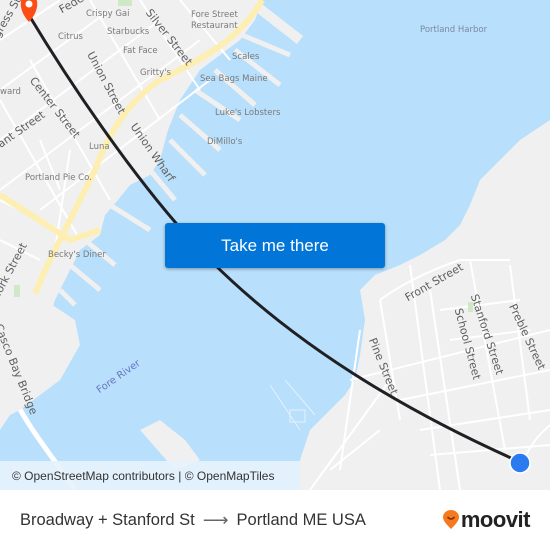  I want to click on poi-crispy-gai: Crispy Gai, so click(108, 14).